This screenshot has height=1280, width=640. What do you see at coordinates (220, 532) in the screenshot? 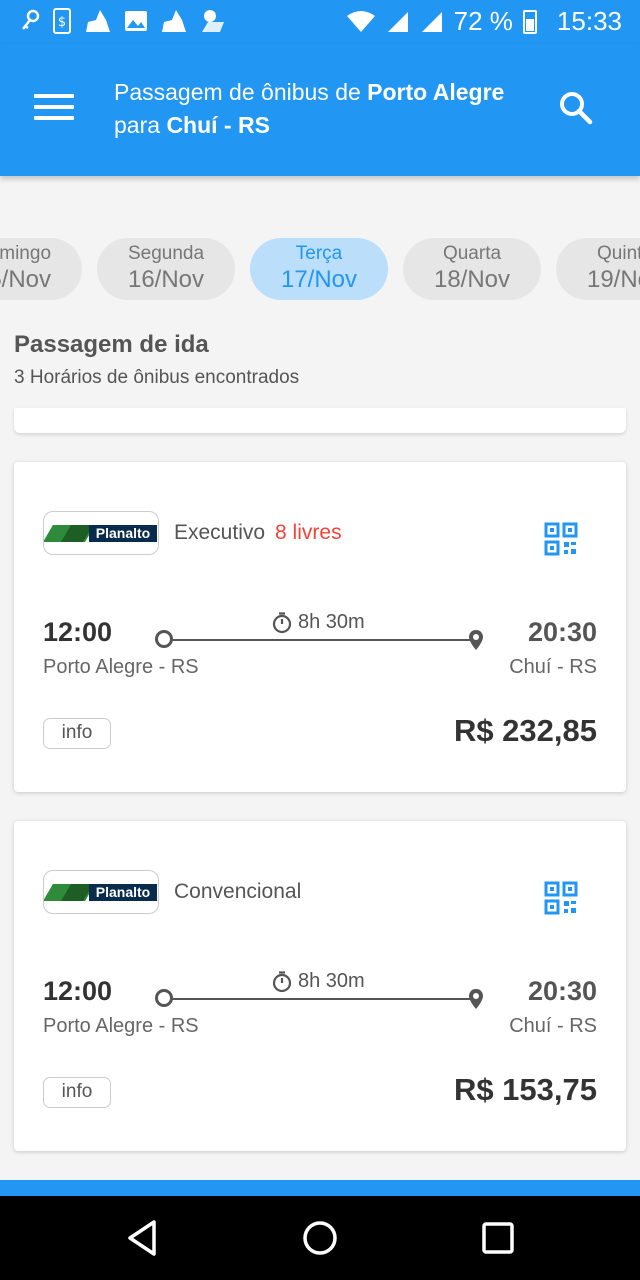
I see `service-label: Executivo` at bounding box center [220, 532].